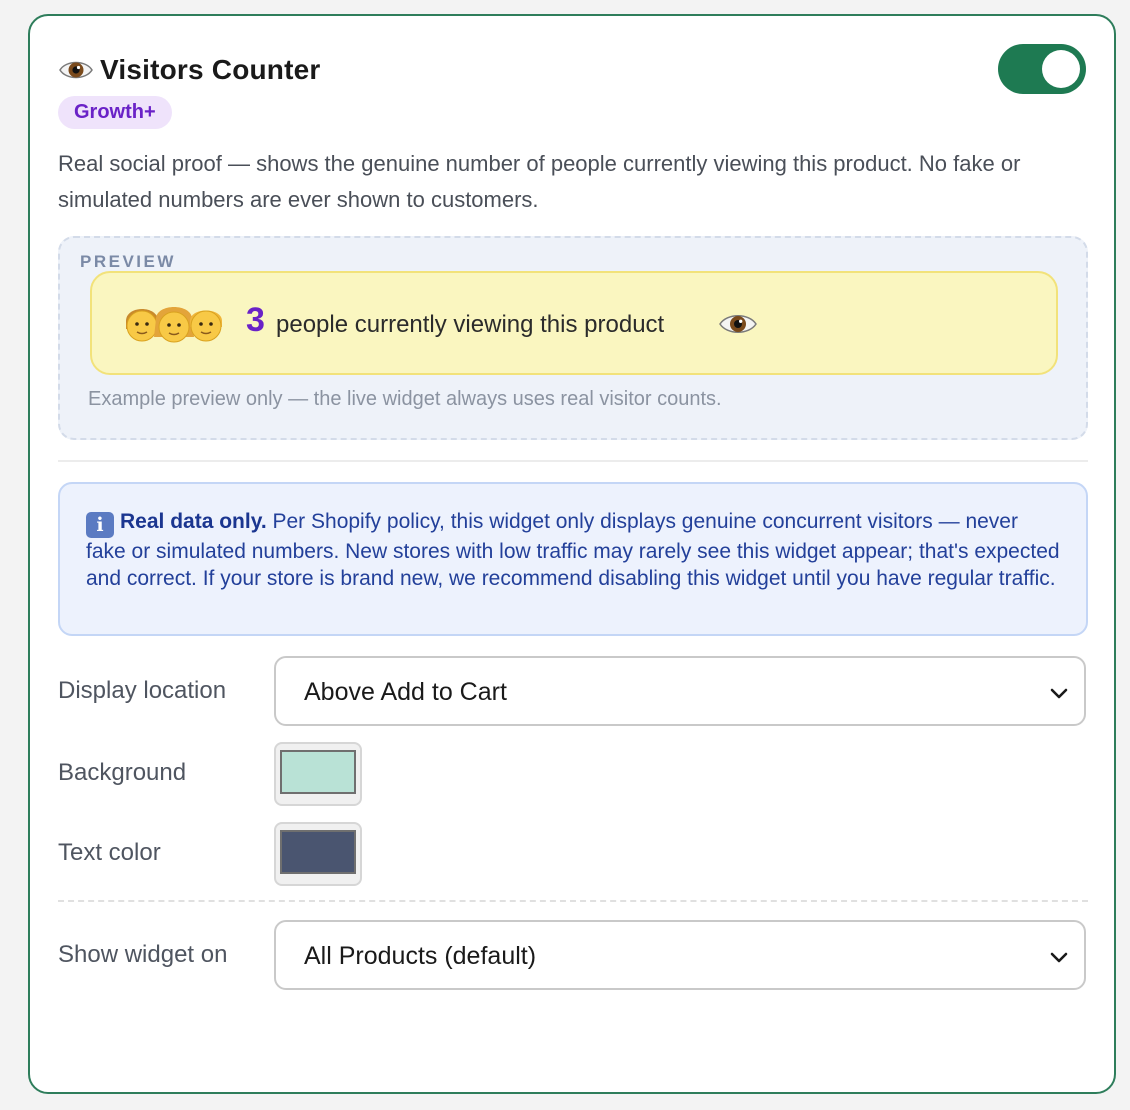 This screenshot has height=1110, width=1130. I want to click on viewer-text: people currently viewing this product, so click(470, 324).